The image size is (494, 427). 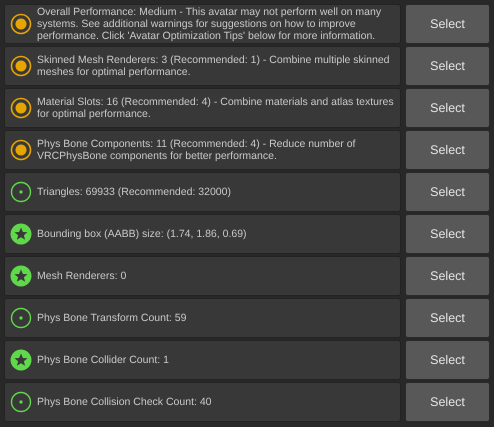 What do you see at coordinates (215, 108) in the screenshot?
I see `message-text: Material Slots: 16 (Recommended: 4) - Combine materials and atlas textures for optimal performance.` at bounding box center [215, 108].